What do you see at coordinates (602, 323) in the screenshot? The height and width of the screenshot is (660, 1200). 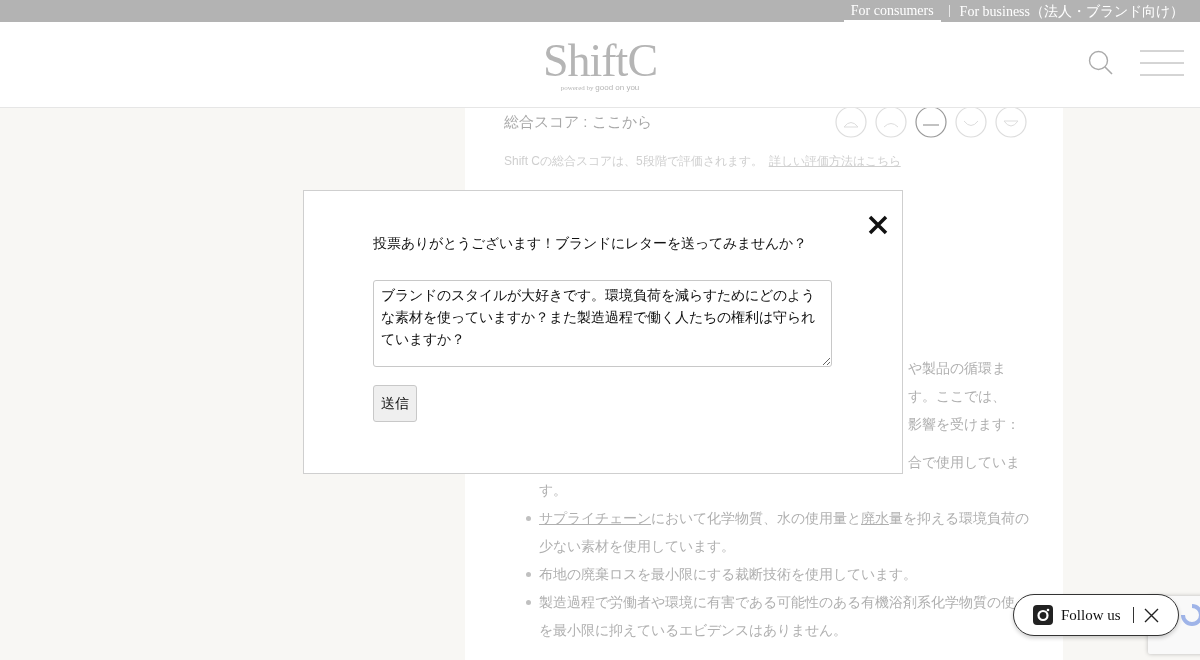 I see `letter-field: ブランドのスタイルが大好きです。環境負荷を減らすためにどのような素材を使っていますか？また製造過程で働く人たちの権利は守られていますか？` at bounding box center [602, 323].